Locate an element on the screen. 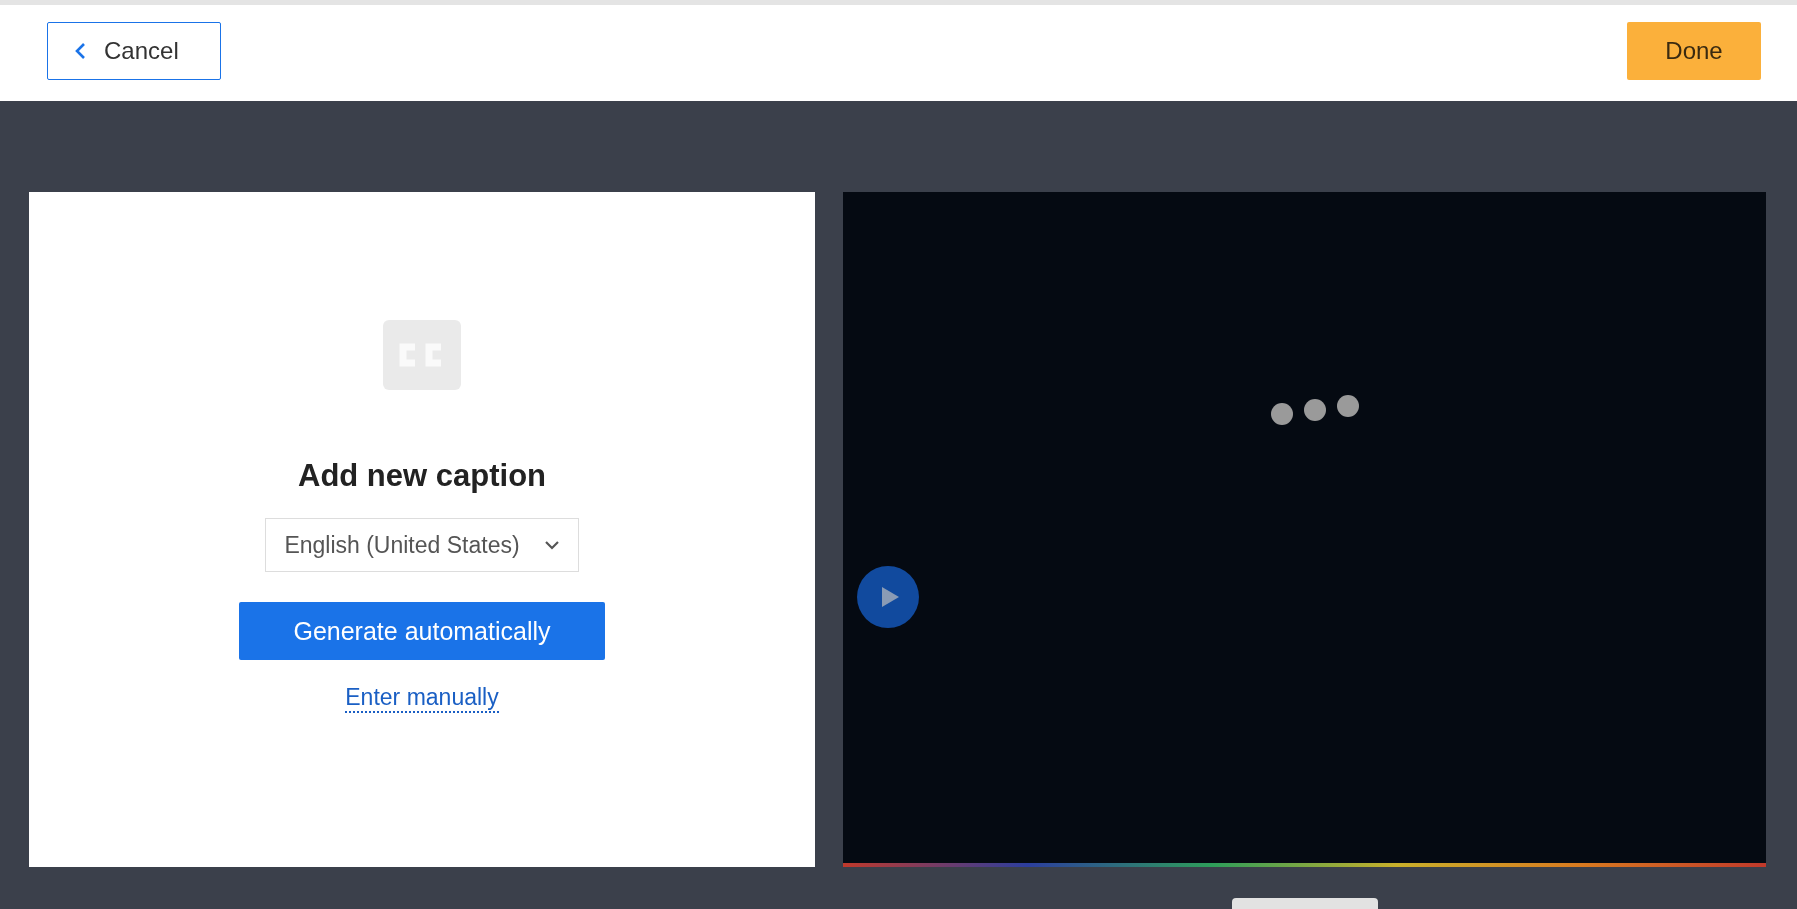 This screenshot has width=1797, height=909. play-icon is located at coordinates (890, 597).